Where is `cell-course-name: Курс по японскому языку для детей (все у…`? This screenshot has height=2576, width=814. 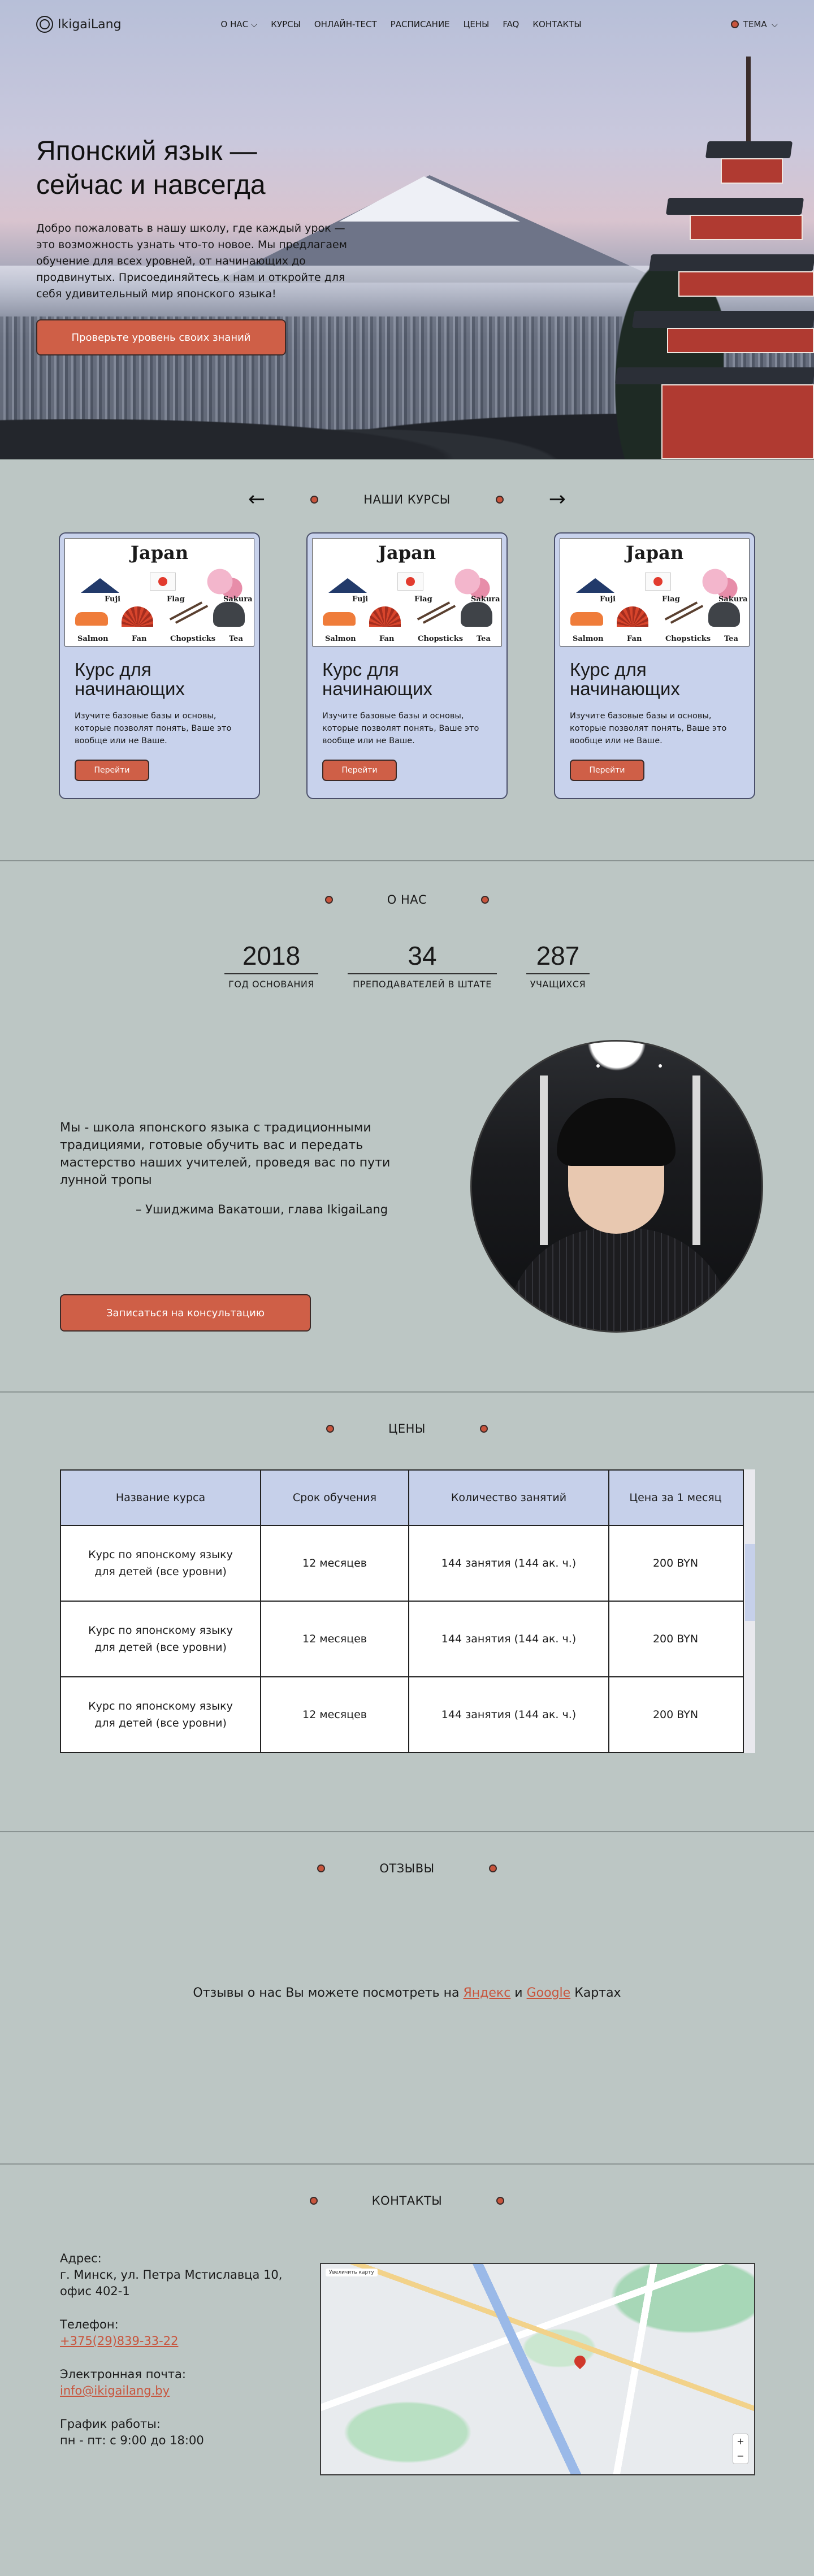 cell-course-name: Курс по японскому языку для детей (все у… is located at coordinates (160, 1563).